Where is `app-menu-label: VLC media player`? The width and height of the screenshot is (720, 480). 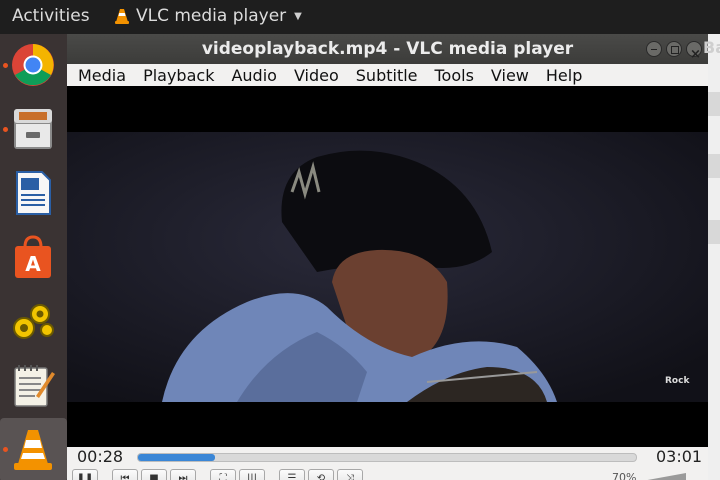 app-menu-label: VLC media player is located at coordinates (211, 16).